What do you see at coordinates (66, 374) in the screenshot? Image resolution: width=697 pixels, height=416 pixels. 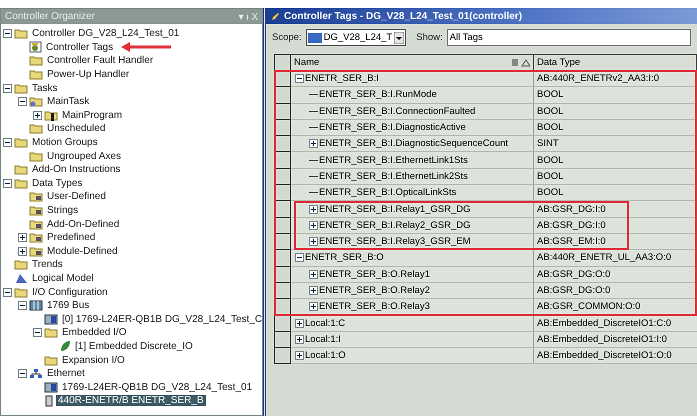 I see `tree-item: Ethernet` at bounding box center [66, 374].